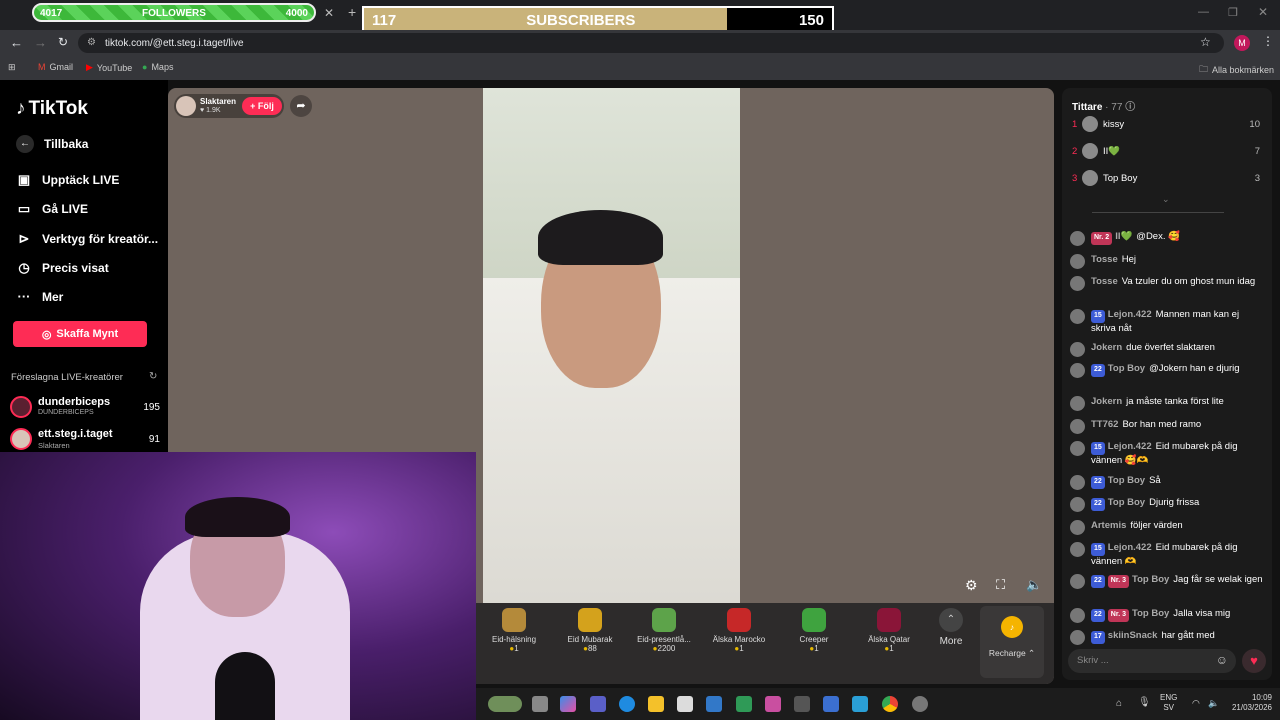 Image resolution: width=1280 pixels, height=720 pixels. I want to click on store-icon, so click(685, 704).